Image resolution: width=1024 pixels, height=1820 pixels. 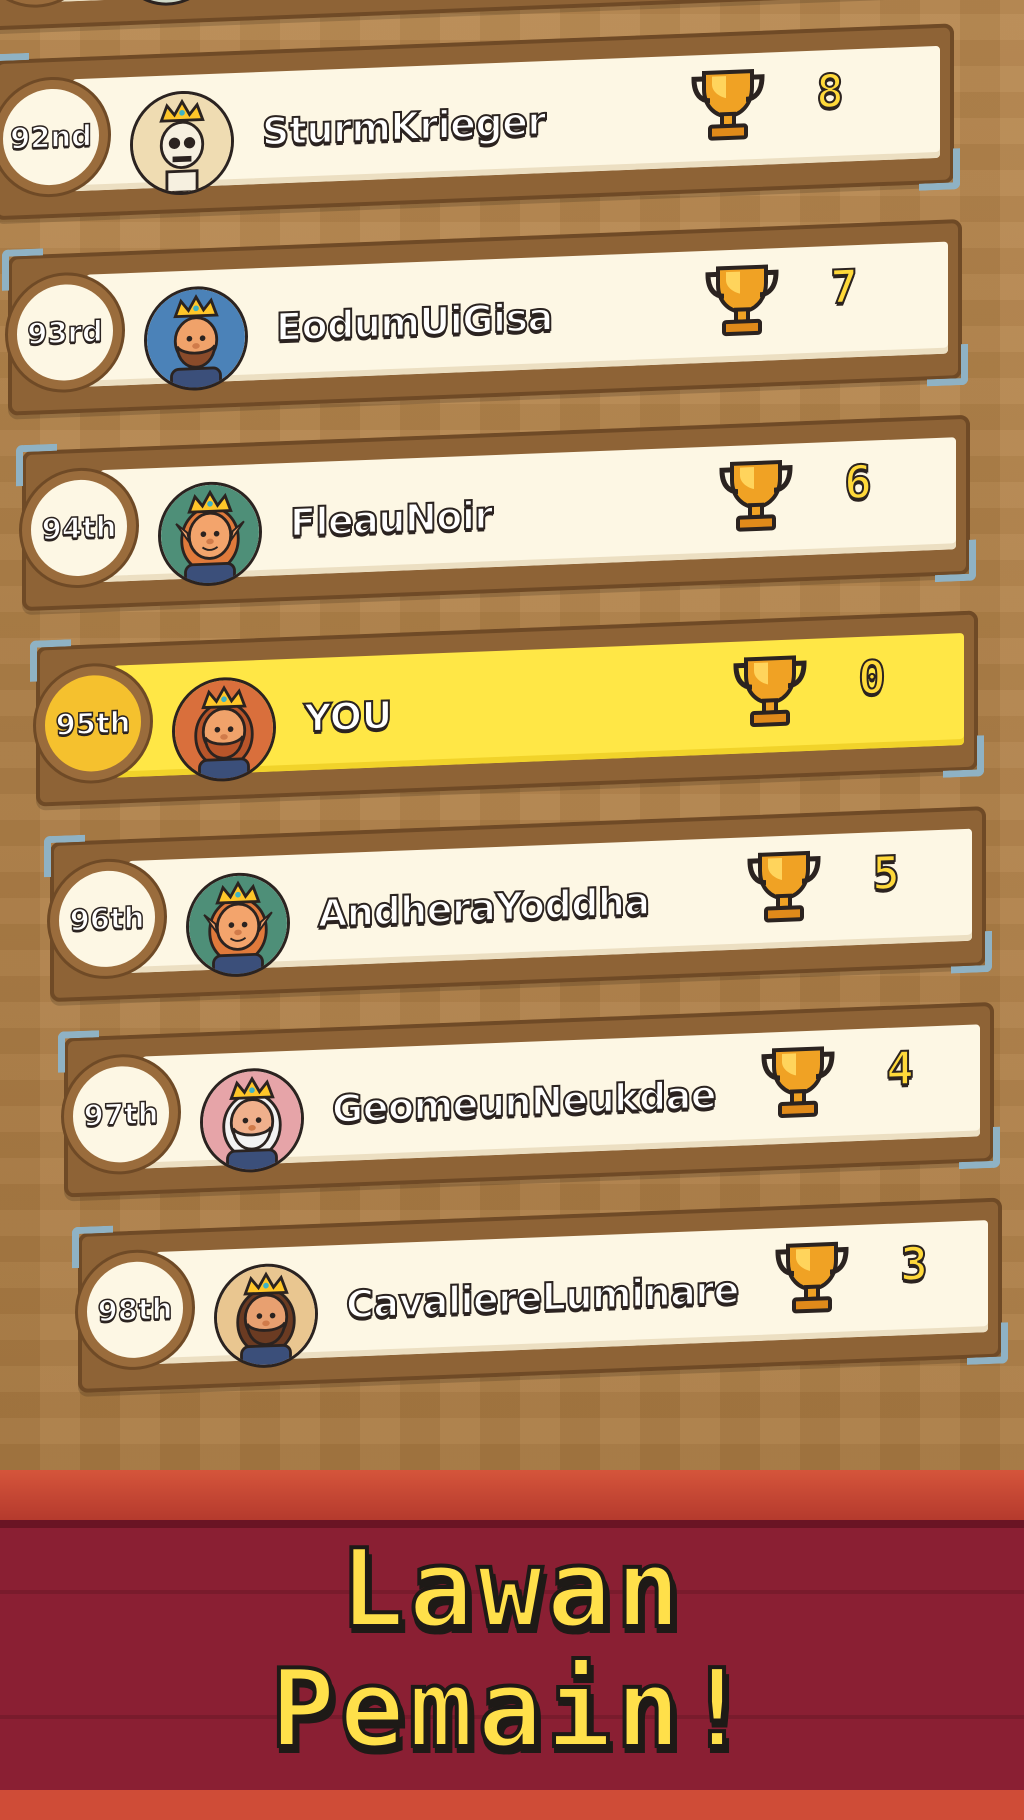 What do you see at coordinates (886, 872) in the screenshot?
I see `trophy-score: 5` at bounding box center [886, 872].